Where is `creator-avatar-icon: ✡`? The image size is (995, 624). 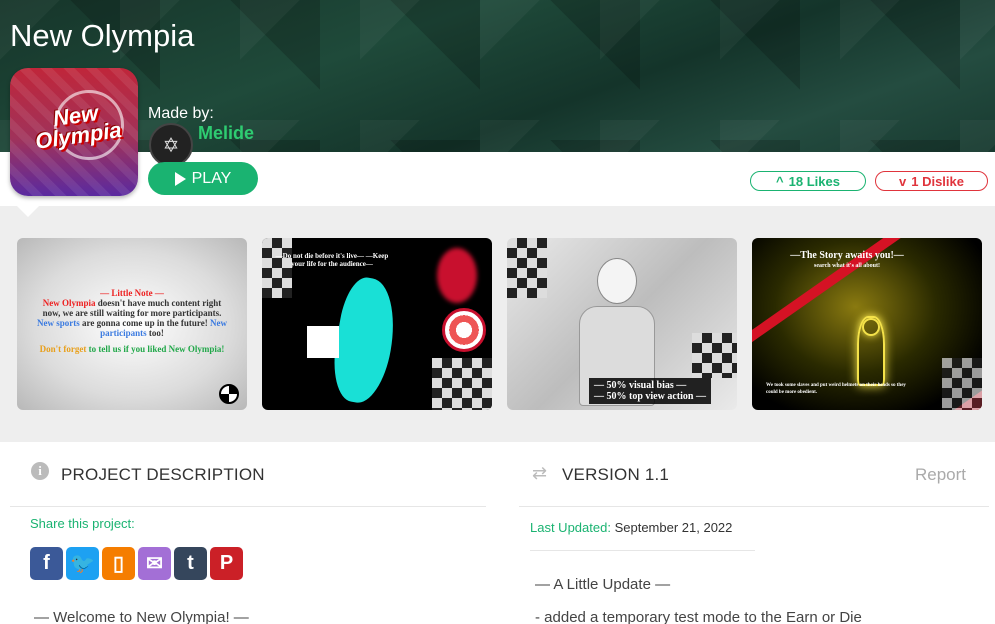
creator-avatar-icon: ✡ is located at coordinates (171, 145).